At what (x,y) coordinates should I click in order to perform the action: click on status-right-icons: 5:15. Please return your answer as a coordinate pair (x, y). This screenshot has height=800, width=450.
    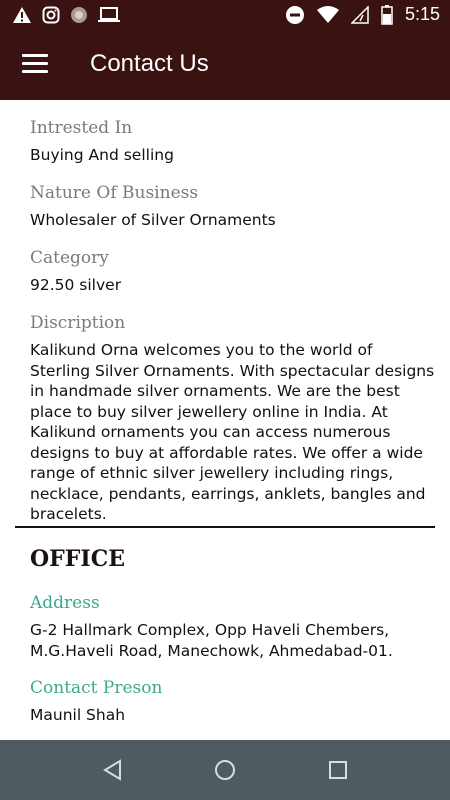
    Looking at the image, I should click on (362, 14).